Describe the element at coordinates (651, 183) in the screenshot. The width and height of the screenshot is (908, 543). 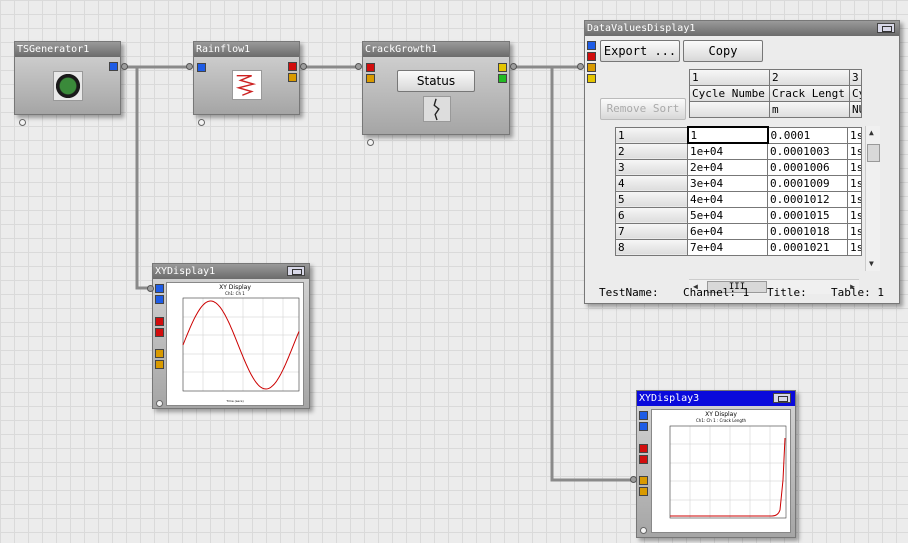
I see `row-index: 4` at that location.